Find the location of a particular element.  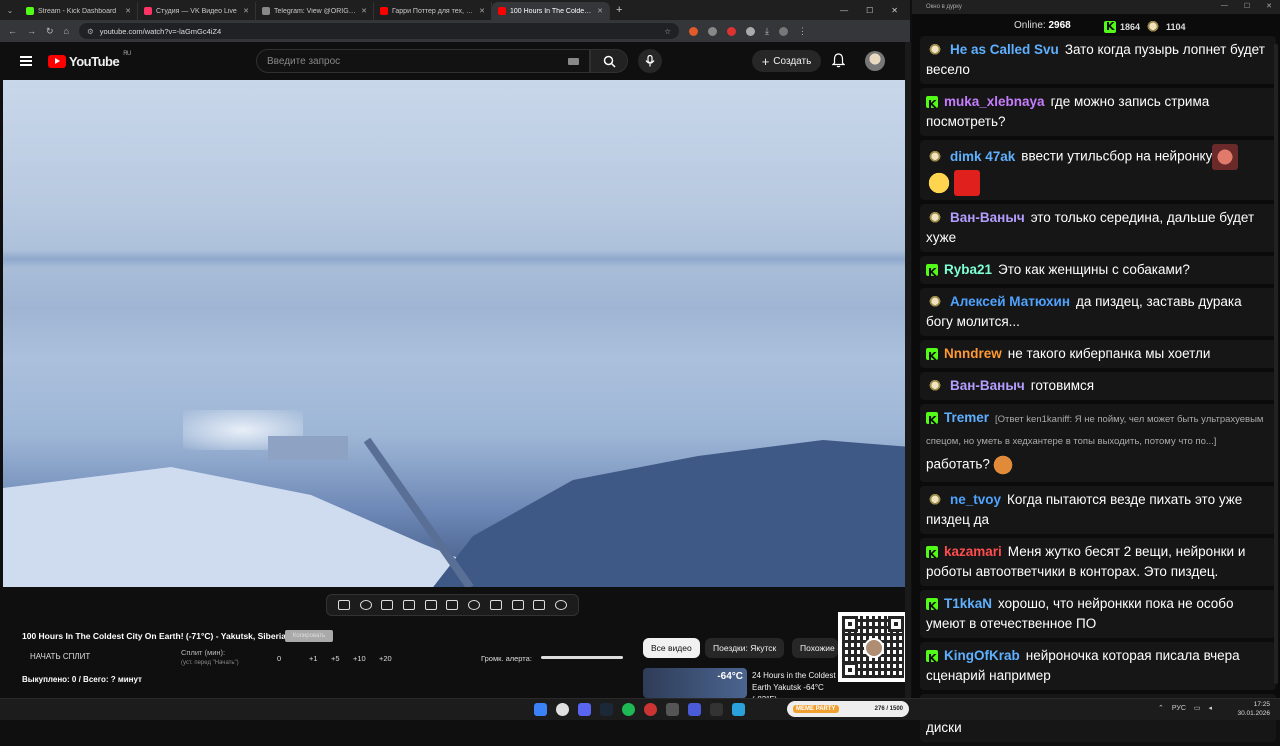

face-emote-icon is located at coordinates (1225, 157).